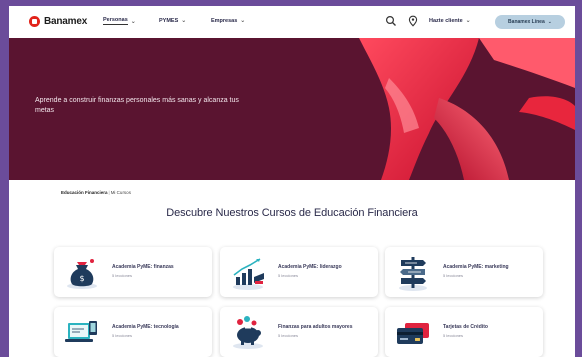  I want to click on nav-item-empresas: Empresas ⌄, so click(228, 21).